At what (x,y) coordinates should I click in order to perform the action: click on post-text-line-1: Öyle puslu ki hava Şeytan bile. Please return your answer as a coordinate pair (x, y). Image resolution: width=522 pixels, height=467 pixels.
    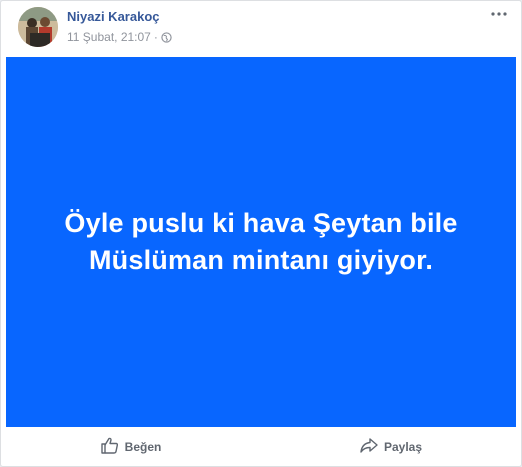
    Looking at the image, I should click on (261, 223).